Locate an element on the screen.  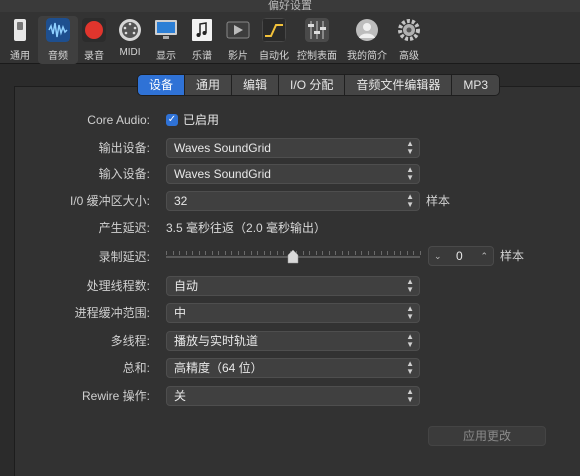
tab-general: 通用 is located at coordinates (209, 85).